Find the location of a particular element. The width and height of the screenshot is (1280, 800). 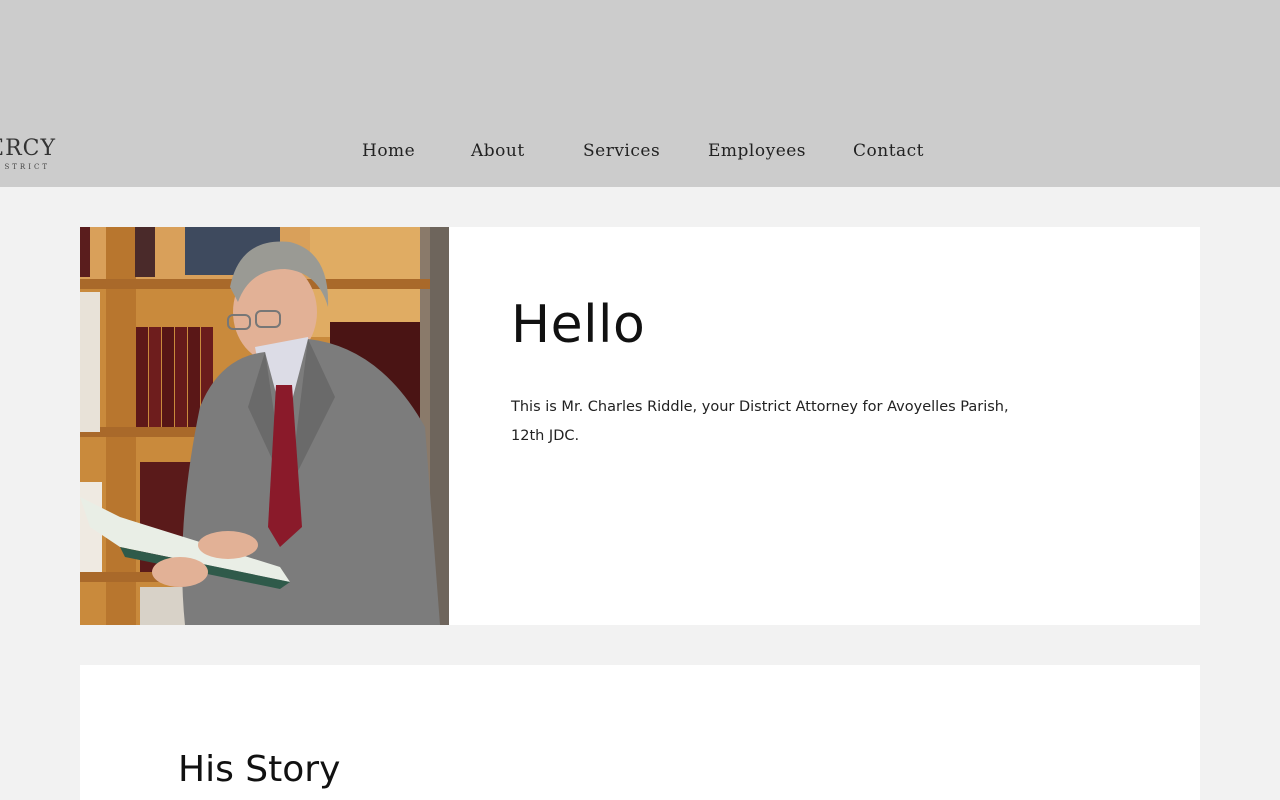

nav-item-about: About is located at coordinates (498, 151).